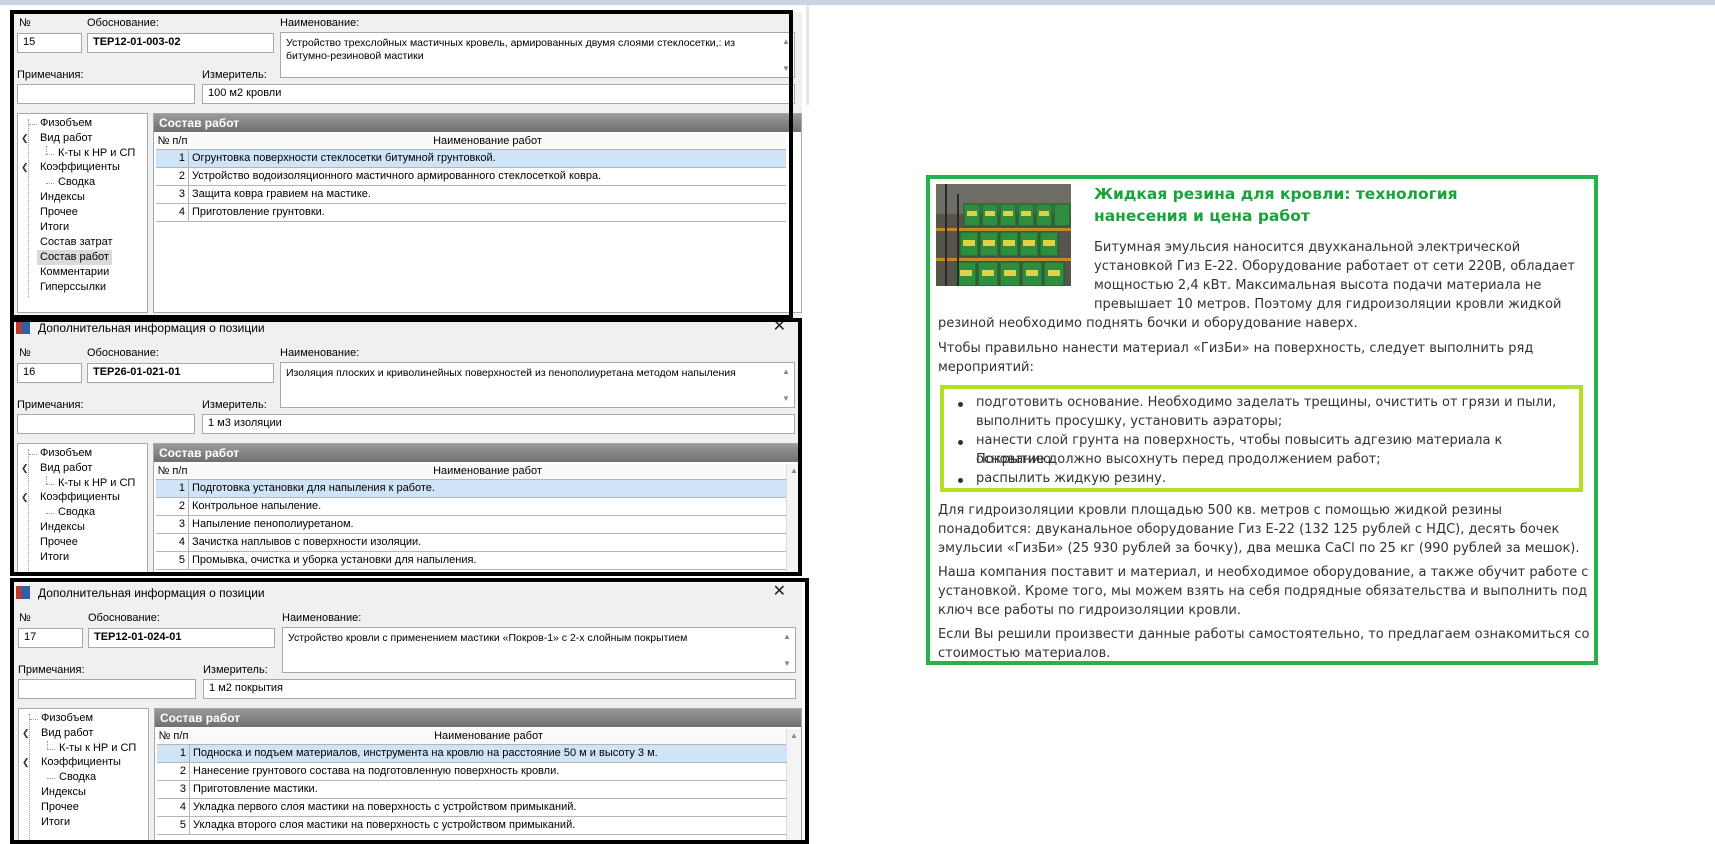  Describe the element at coordinates (49, 43) in the screenshot. I see `num-field: 15` at that location.